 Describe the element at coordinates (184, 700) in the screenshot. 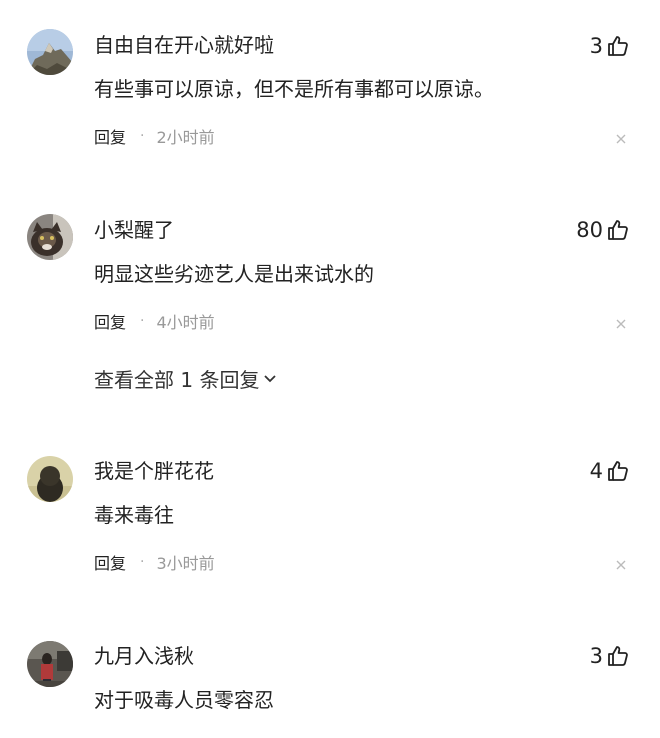

I see `comment-text: 对于吸毒人员零容忍` at that location.